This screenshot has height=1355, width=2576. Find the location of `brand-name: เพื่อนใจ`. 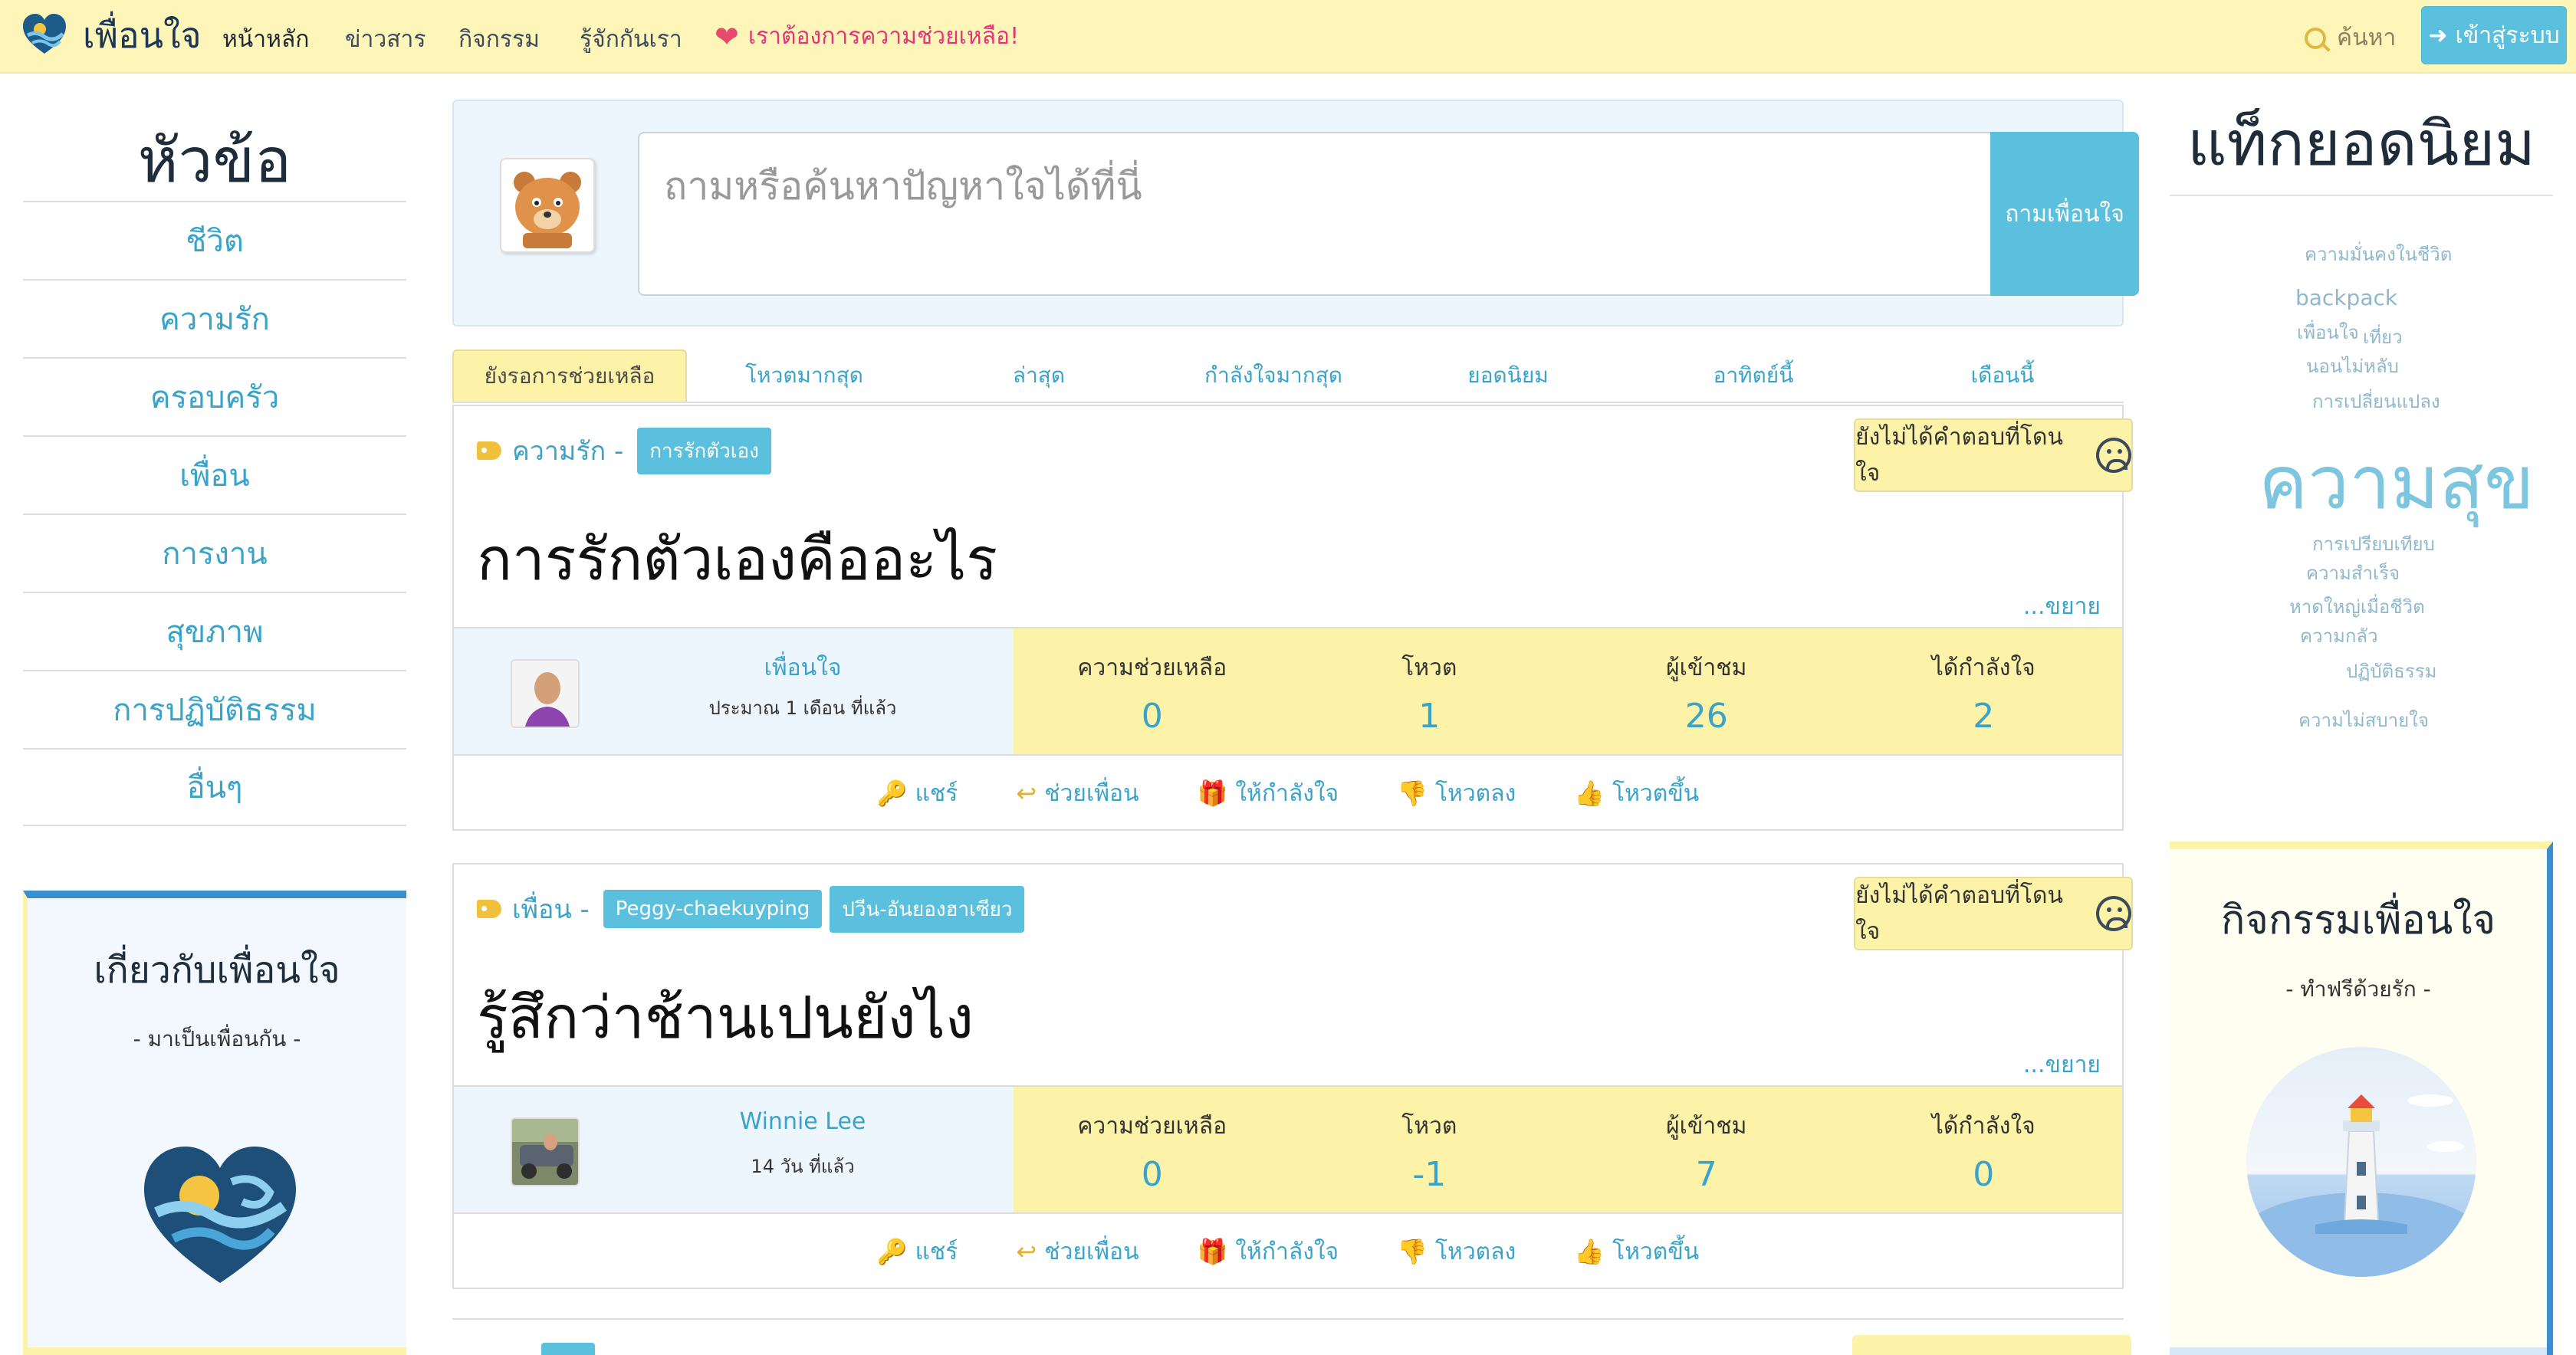

brand-name: เพื่อนใจ is located at coordinates (143, 35).